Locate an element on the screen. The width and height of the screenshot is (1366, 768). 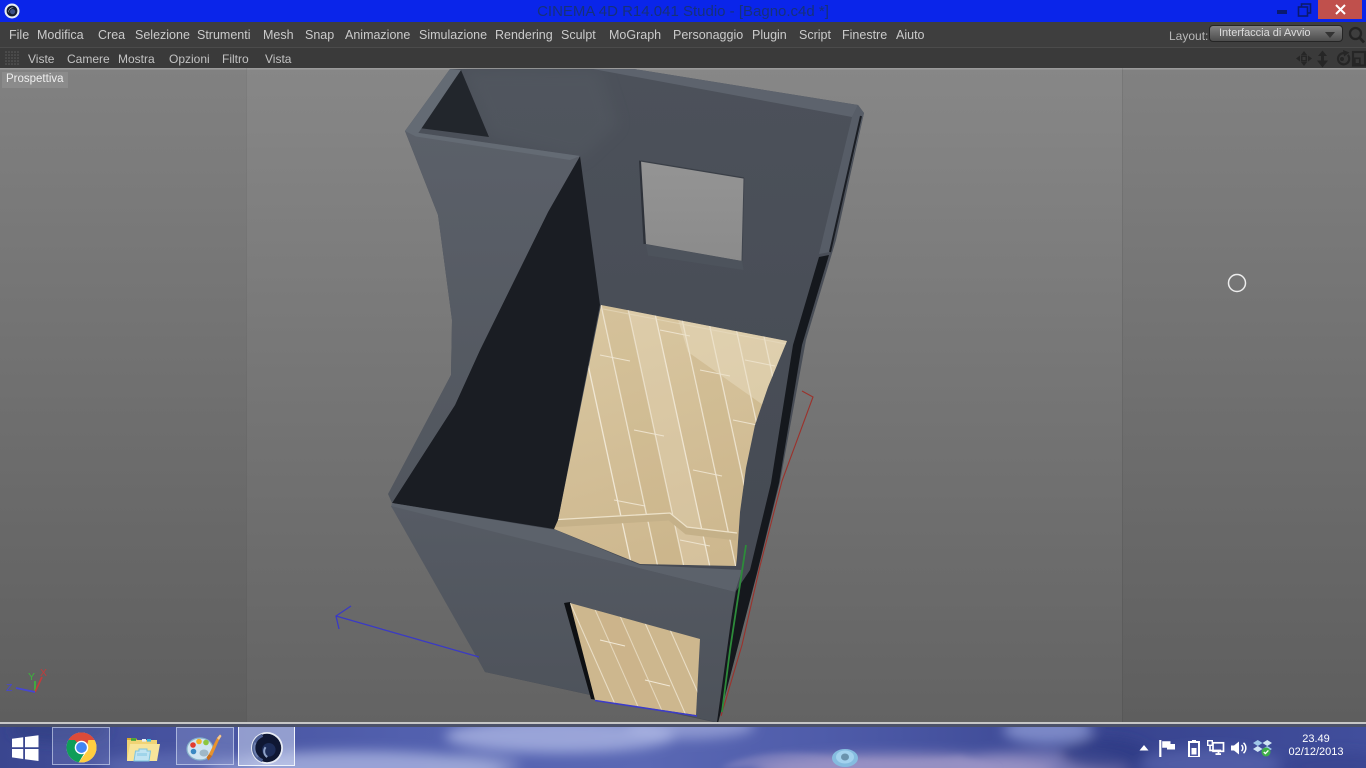
svg-text: Y is located at coordinates (31, 677).